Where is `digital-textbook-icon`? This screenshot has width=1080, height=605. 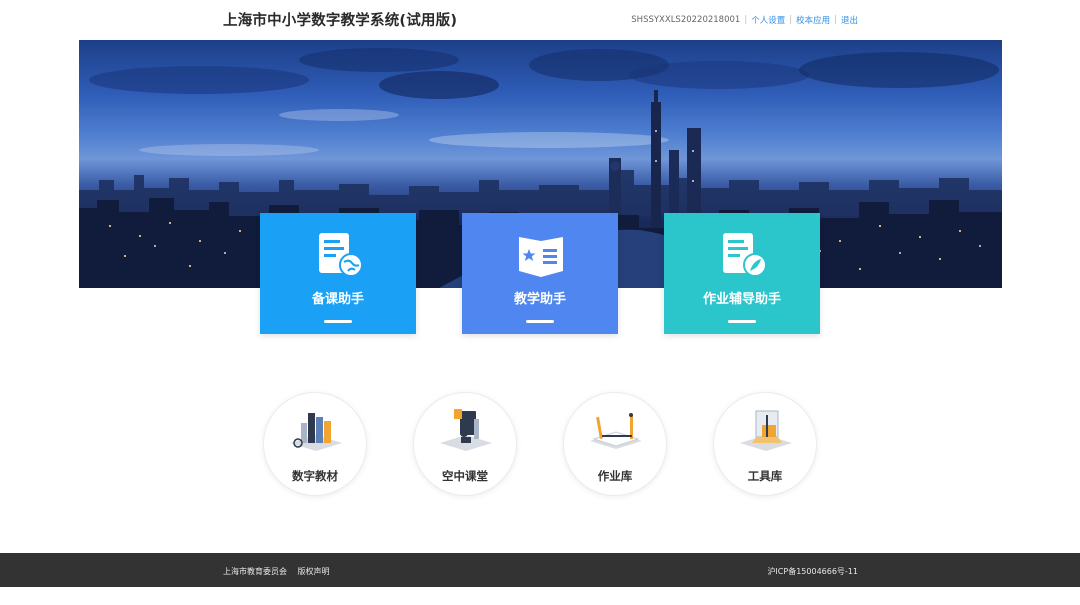
digital-textbook-icon is located at coordinates (316, 432).